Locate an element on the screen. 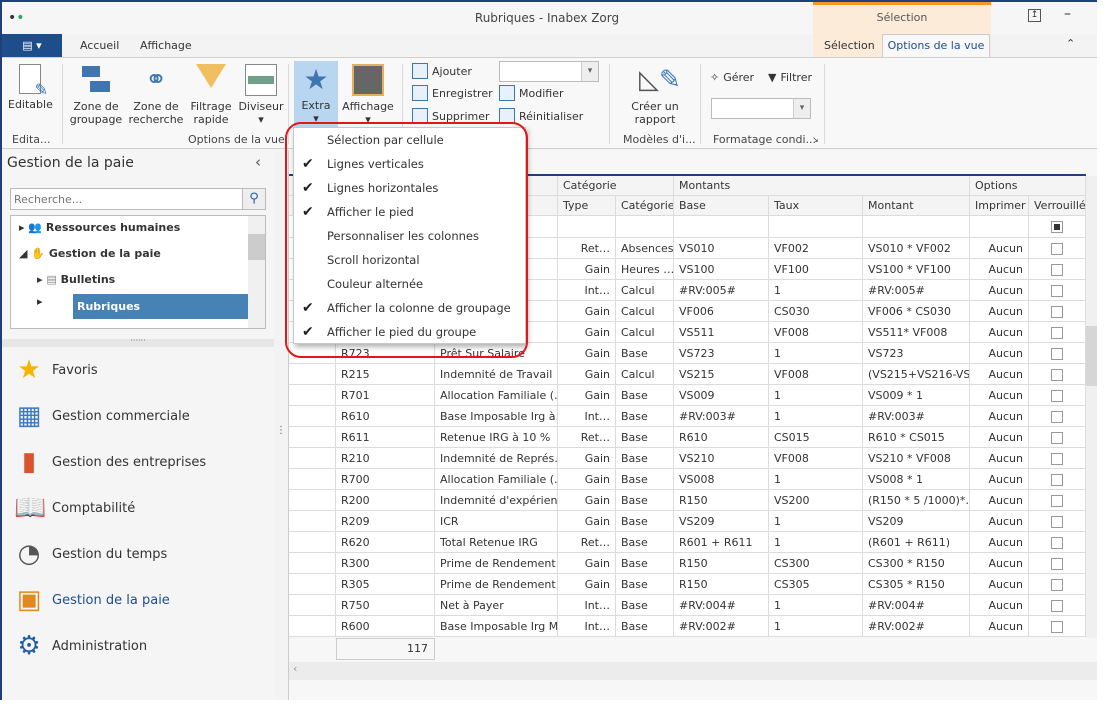 The image size is (1111, 713). grid-cell: R210 is located at coordinates (385, 458).